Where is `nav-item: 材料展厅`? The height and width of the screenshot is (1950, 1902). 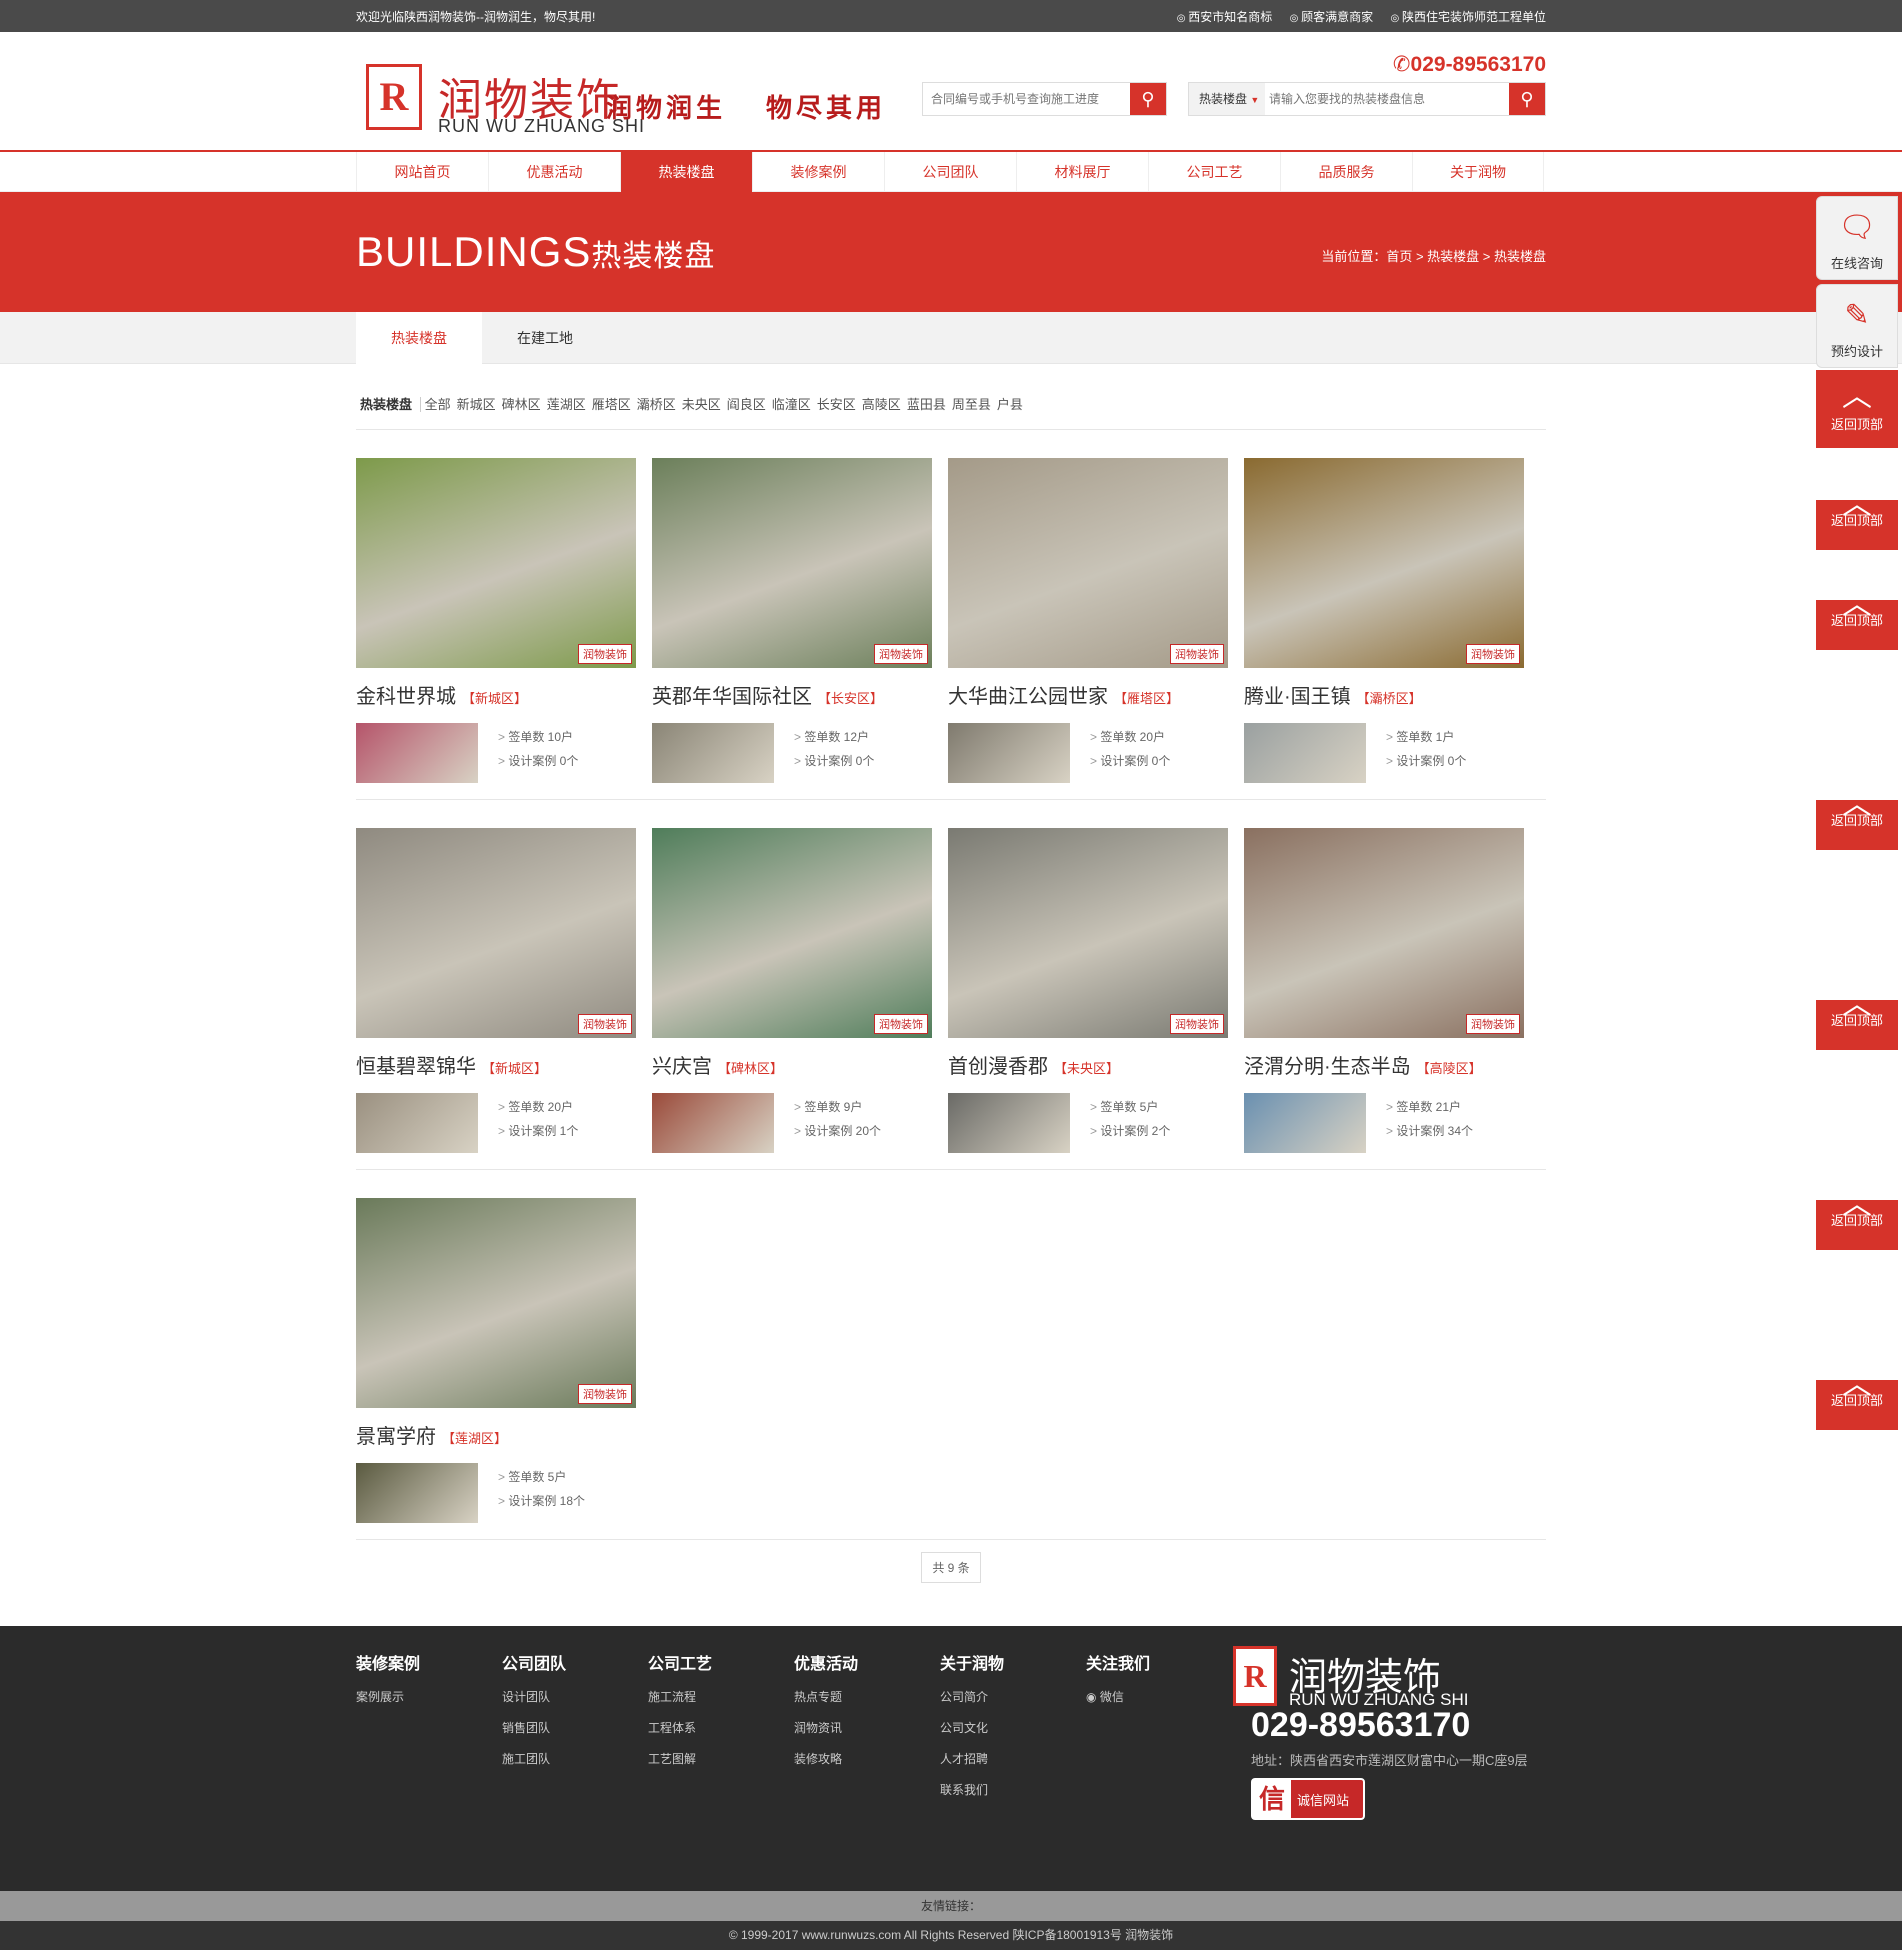 nav-item: 材料展厅 is located at coordinates (1082, 172).